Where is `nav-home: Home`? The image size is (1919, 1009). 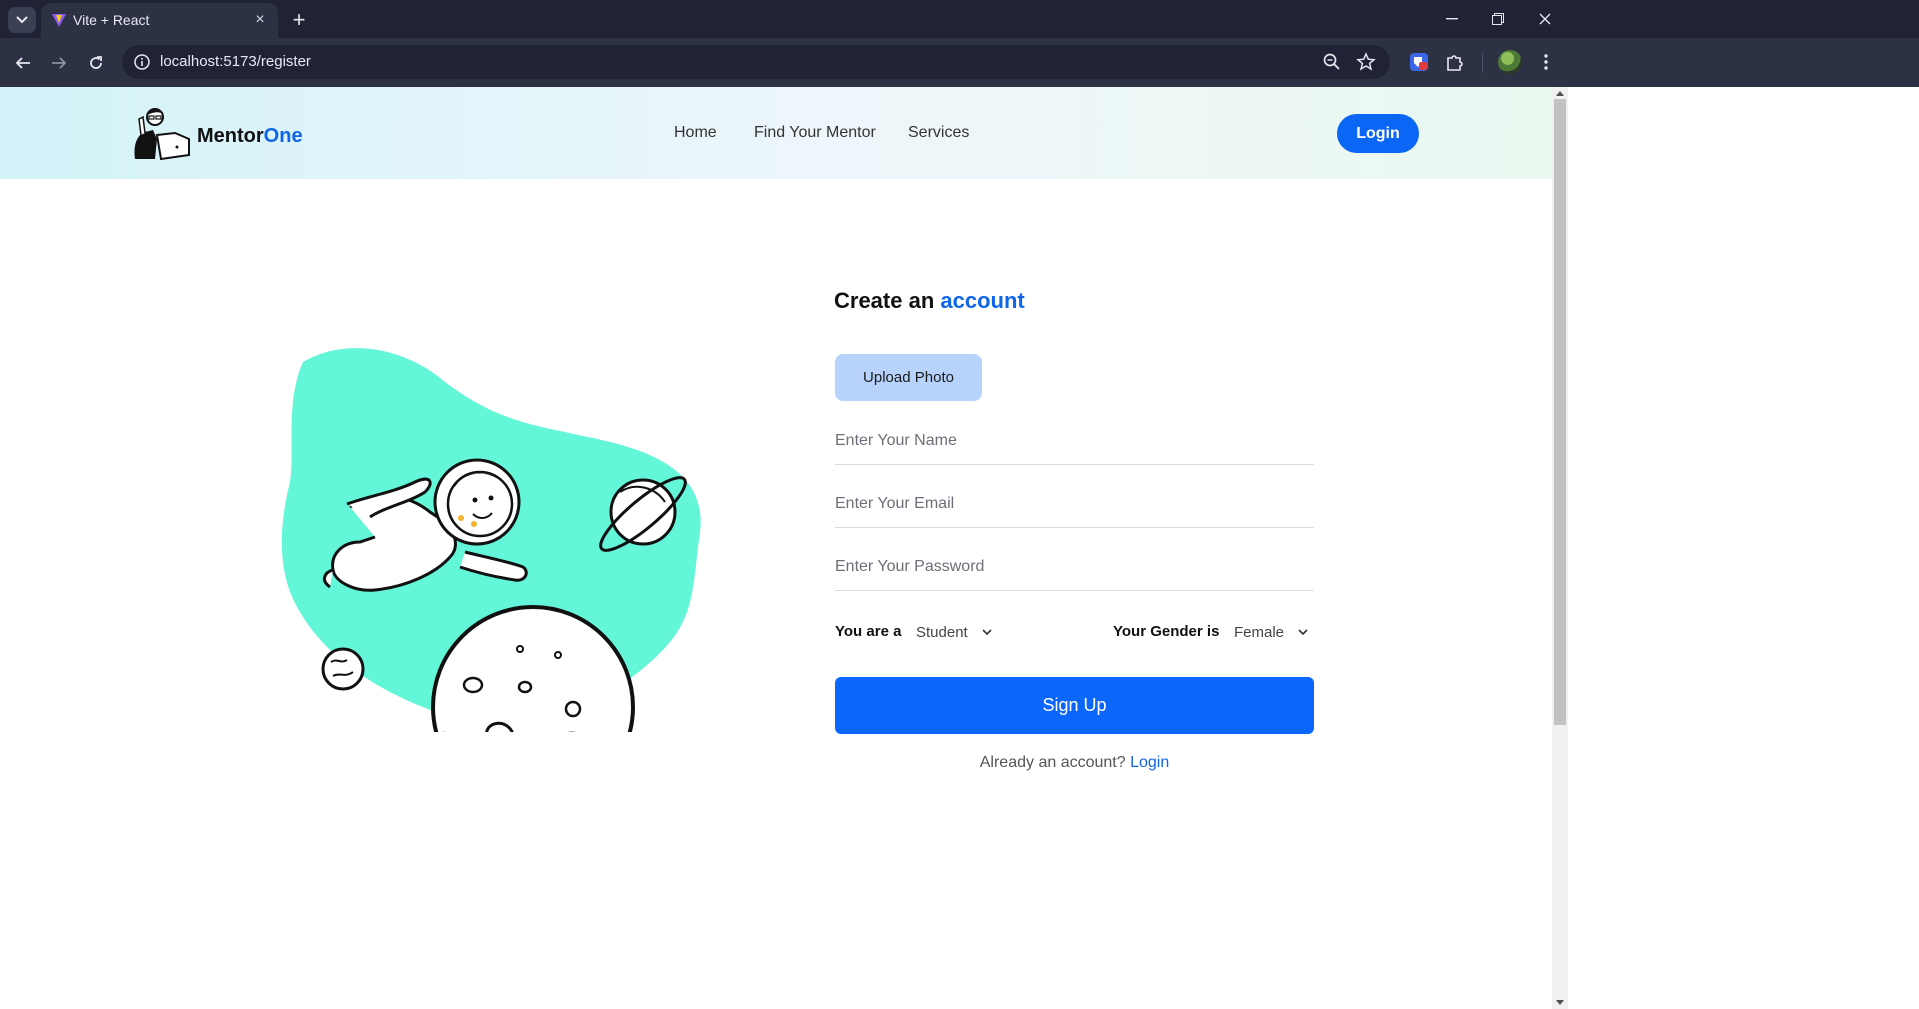
nav-home: Home is located at coordinates (695, 133).